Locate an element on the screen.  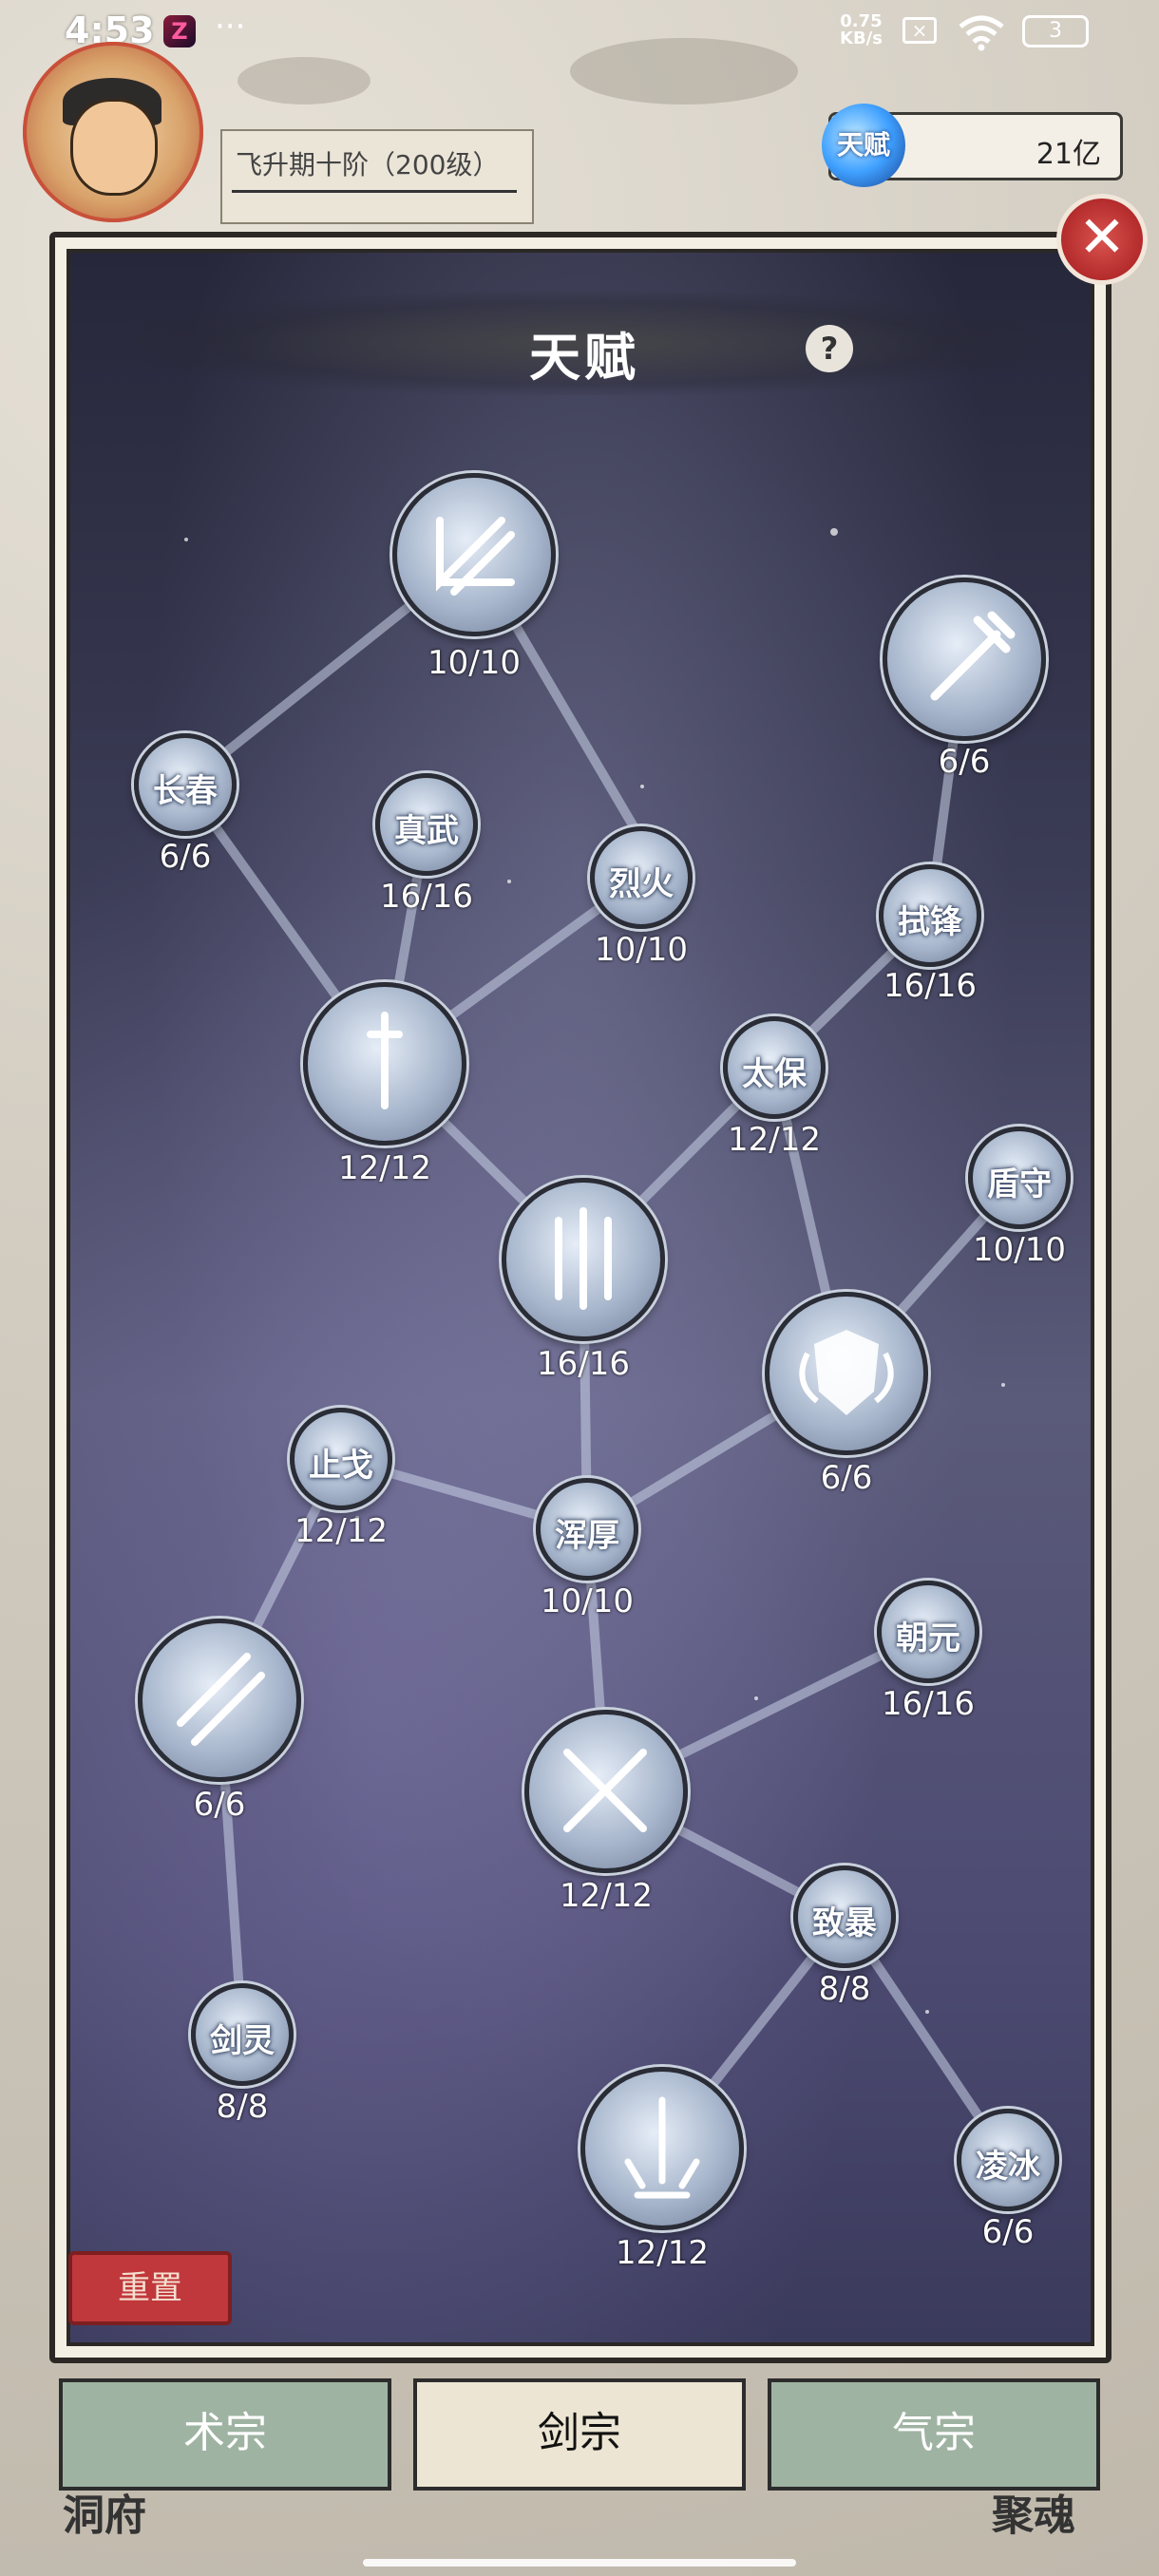
talent-node-label: 真武 is located at coordinates (426, 831).